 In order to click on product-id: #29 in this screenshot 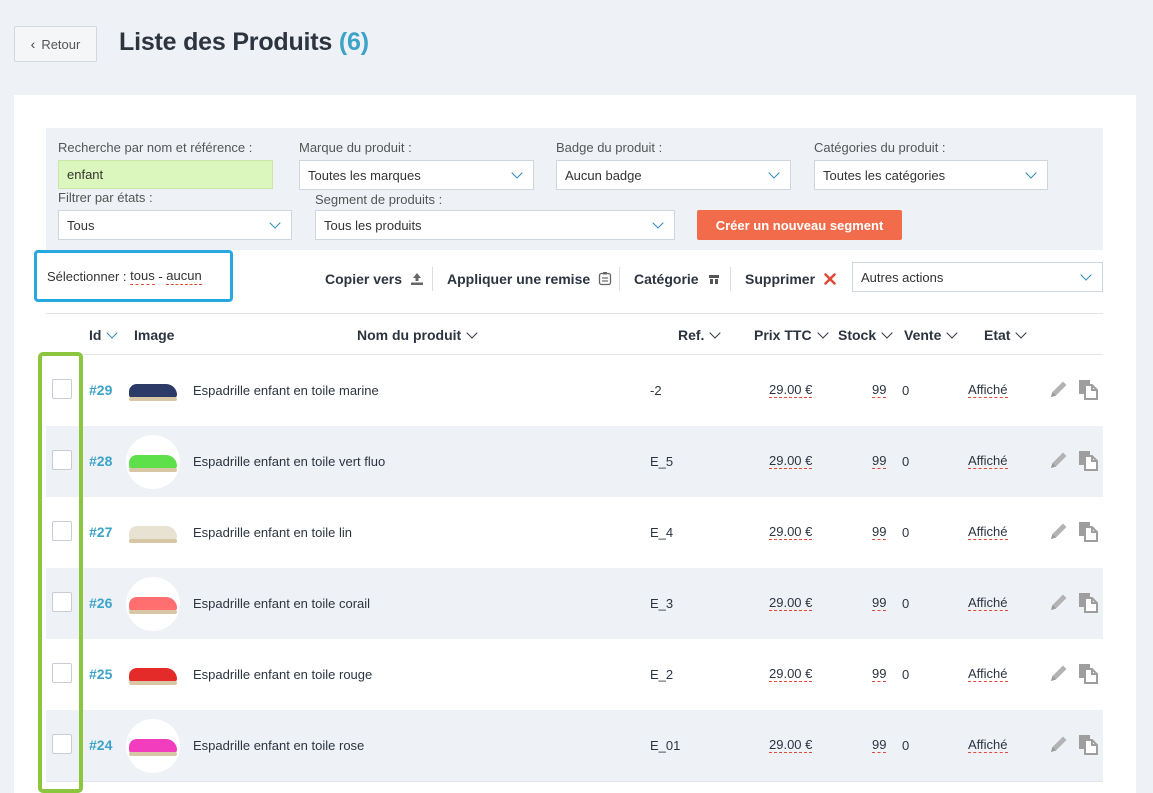, I will do `click(100, 390)`.